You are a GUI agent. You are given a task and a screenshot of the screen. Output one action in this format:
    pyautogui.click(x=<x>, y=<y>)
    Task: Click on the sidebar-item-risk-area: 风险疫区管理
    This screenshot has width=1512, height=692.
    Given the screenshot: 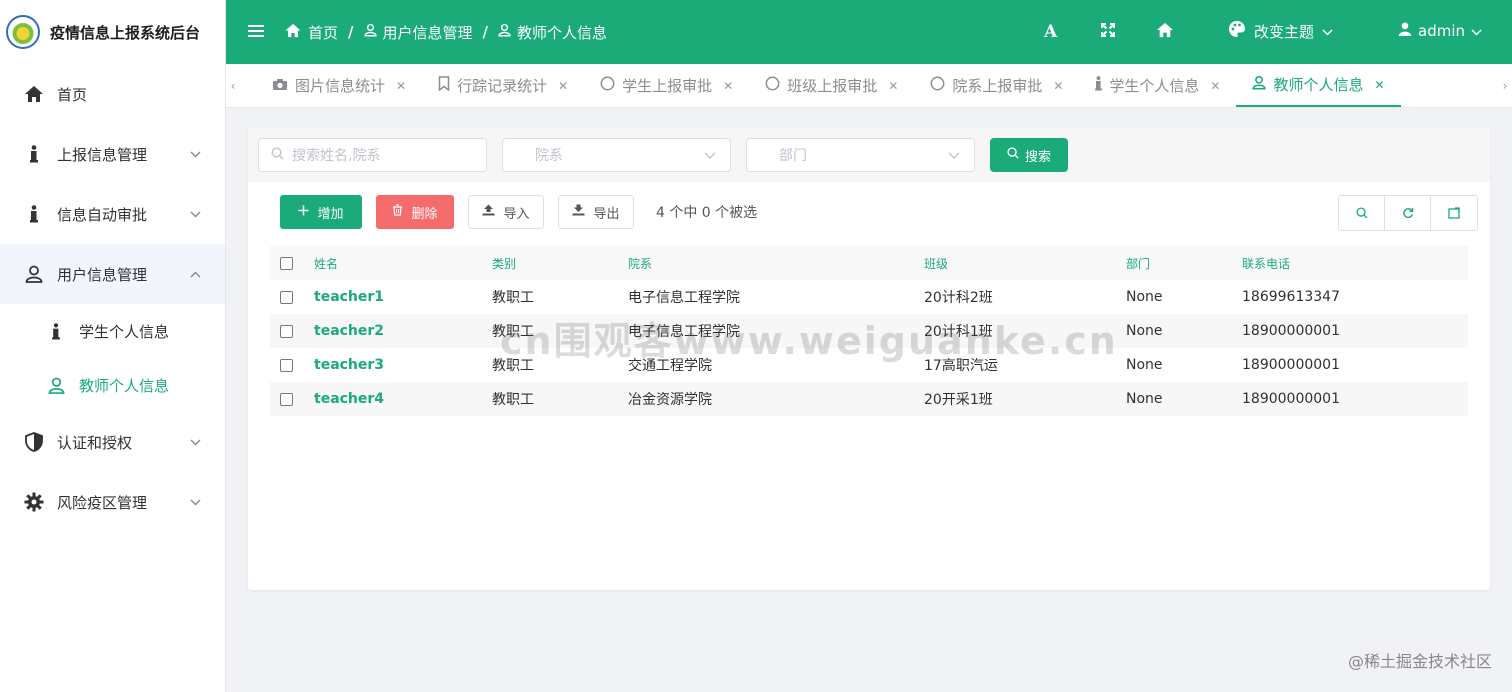 What is the action you would take?
    pyautogui.click(x=112, y=502)
    